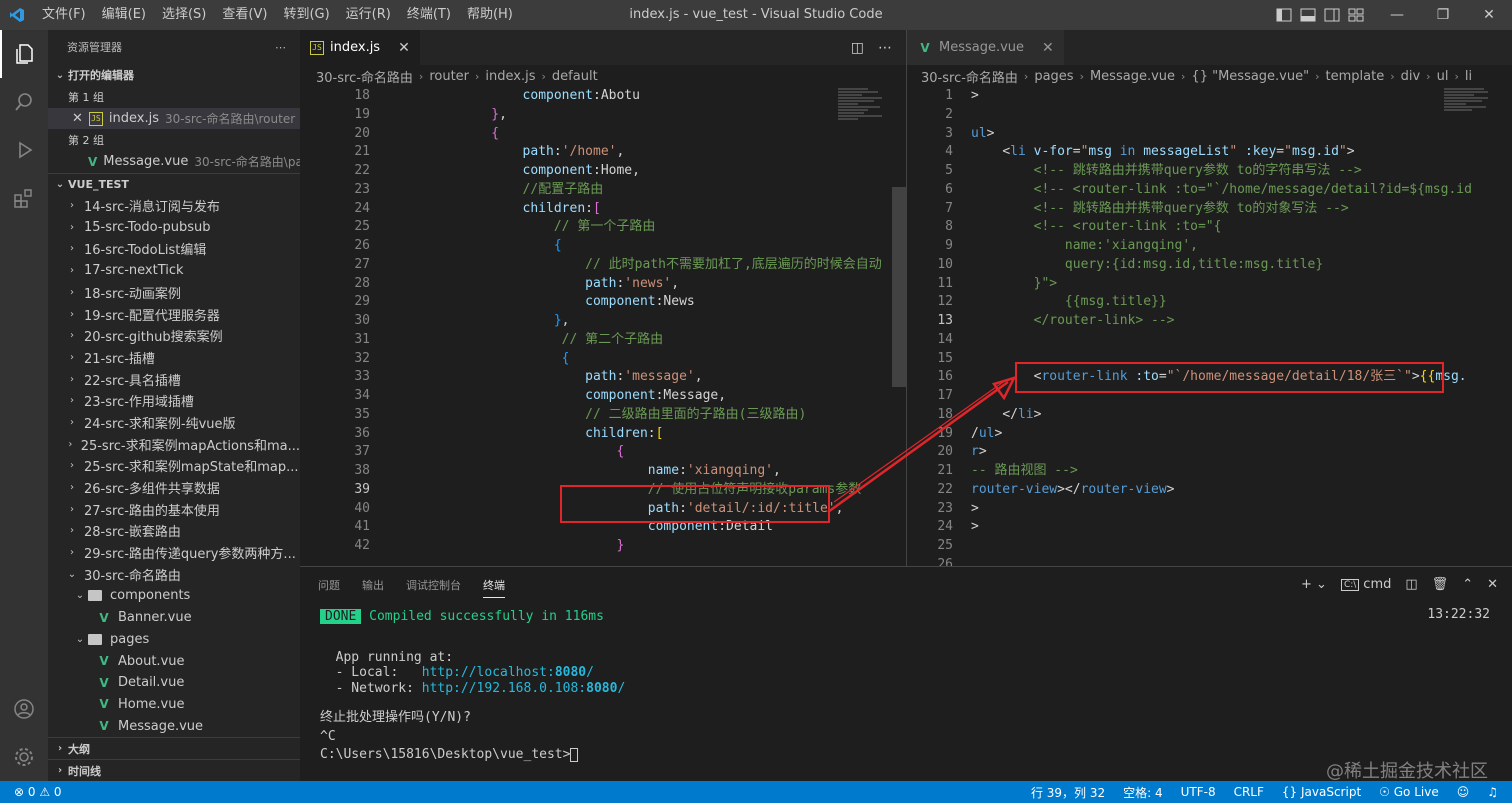  What do you see at coordinates (1250, 76) in the screenshot?
I see `breadcrumb-item: {} "Message.vue"` at bounding box center [1250, 76].